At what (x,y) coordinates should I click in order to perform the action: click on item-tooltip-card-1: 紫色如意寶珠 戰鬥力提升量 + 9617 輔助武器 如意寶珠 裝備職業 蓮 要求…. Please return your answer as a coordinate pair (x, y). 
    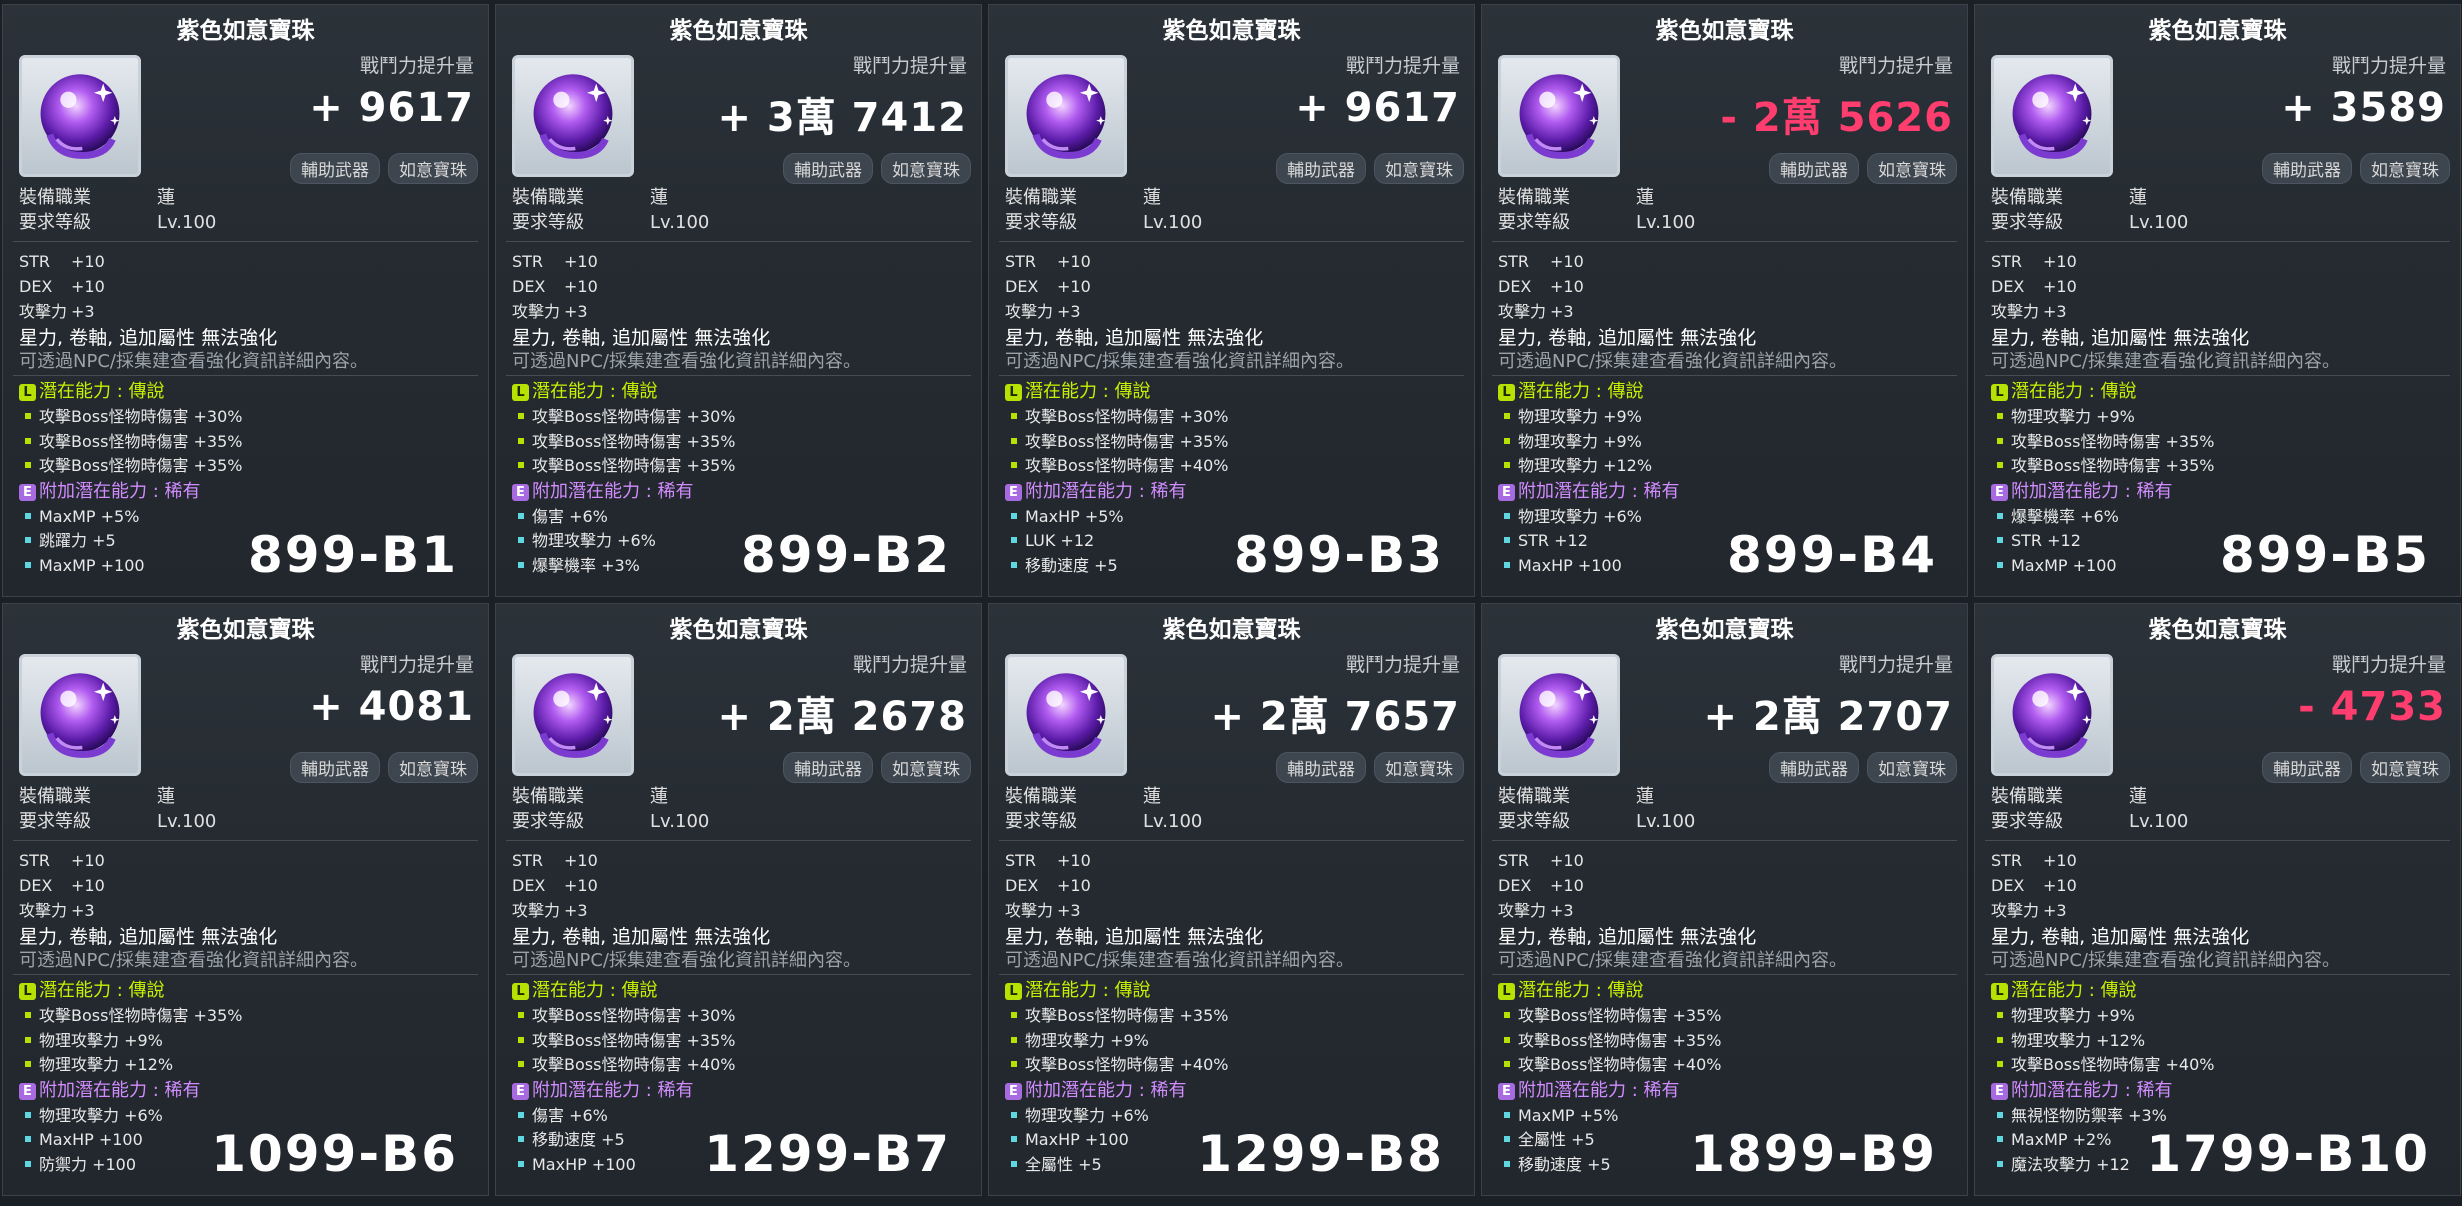
    Looking at the image, I should click on (245, 300).